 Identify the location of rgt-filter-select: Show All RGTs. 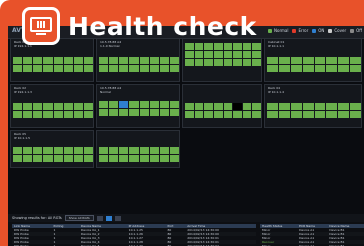
(79, 218).